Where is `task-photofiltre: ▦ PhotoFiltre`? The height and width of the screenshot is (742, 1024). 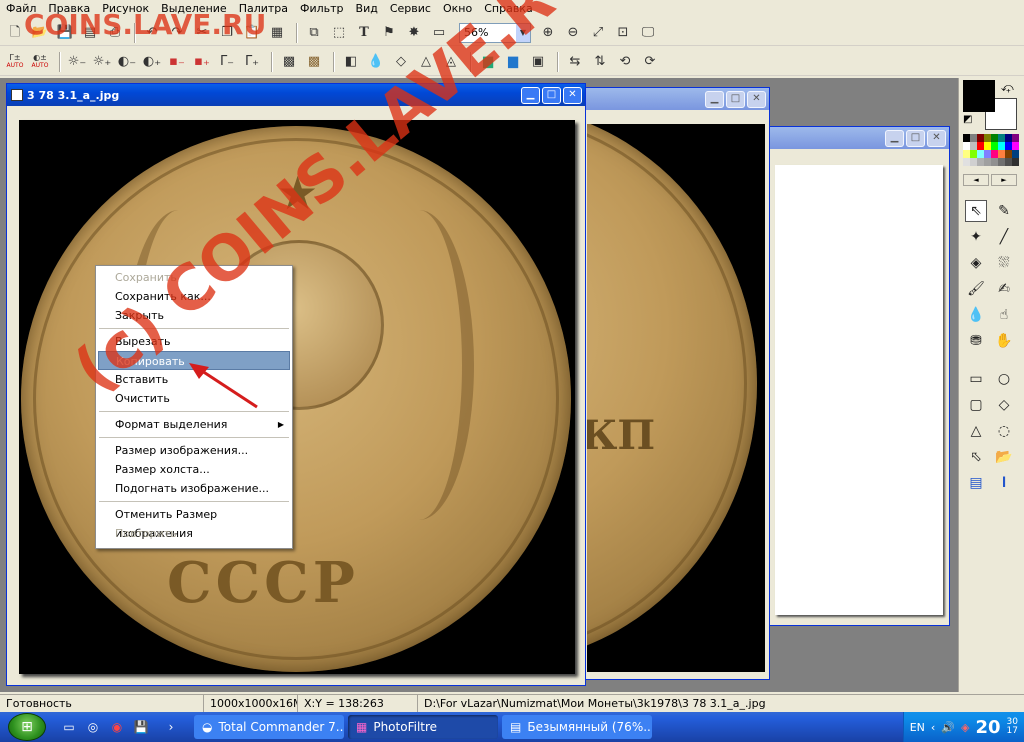
task-photofiltre: ▦ PhotoFiltre is located at coordinates (423, 727).